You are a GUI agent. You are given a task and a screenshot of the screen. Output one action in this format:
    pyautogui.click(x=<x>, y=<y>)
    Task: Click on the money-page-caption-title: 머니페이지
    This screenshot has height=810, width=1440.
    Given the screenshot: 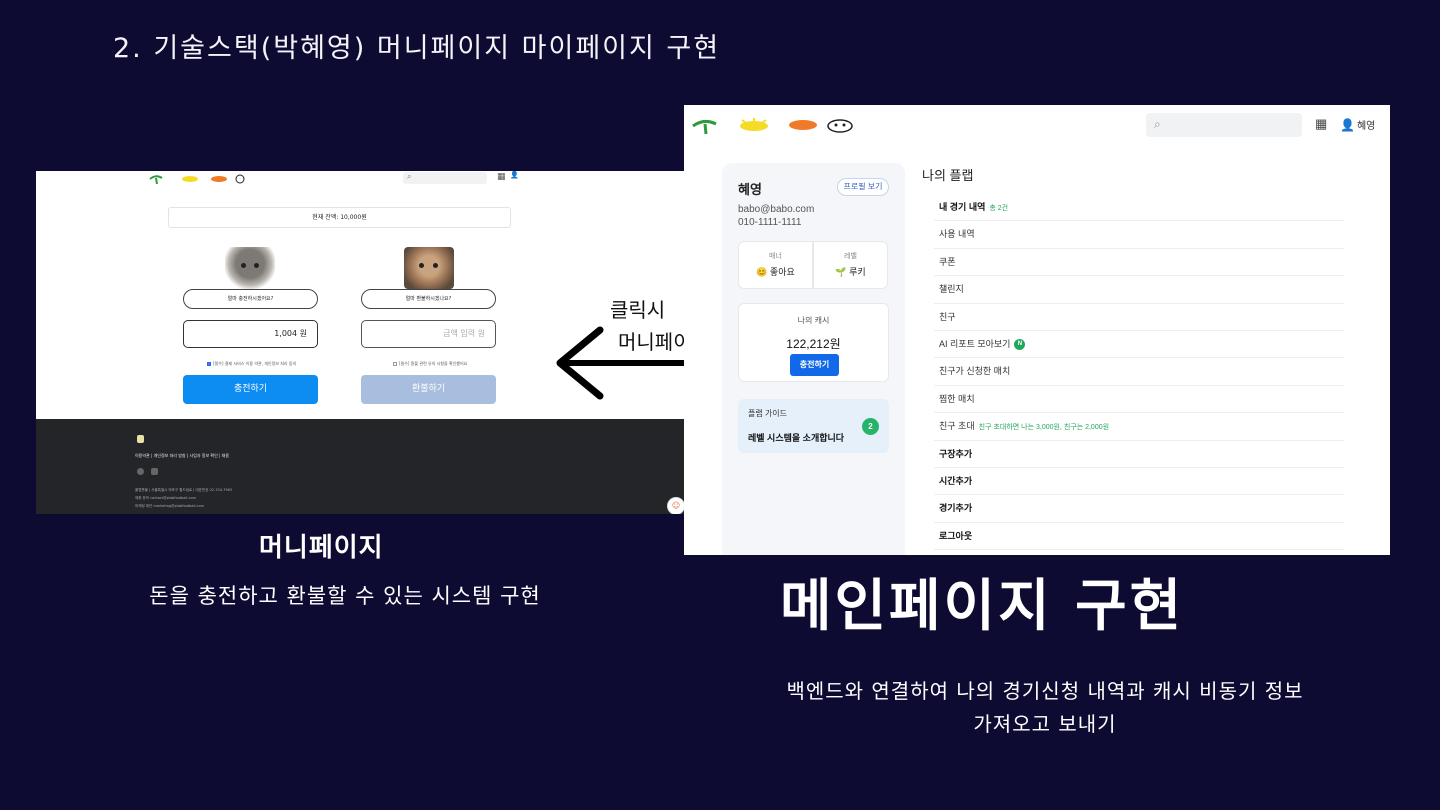 What is the action you would take?
    pyautogui.click(x=321, y=548)
    